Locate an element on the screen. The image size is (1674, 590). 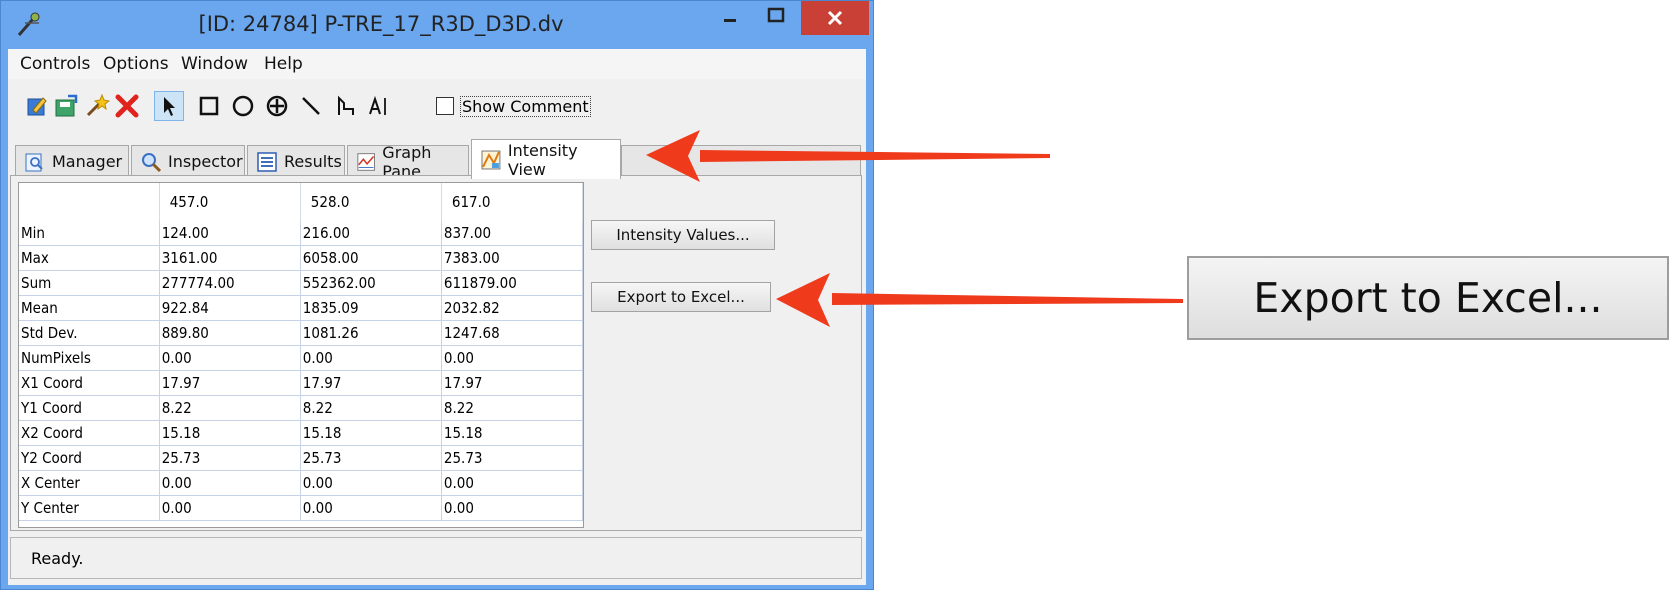
table-cell: 1081.26 is located at coordinates (371, 333).